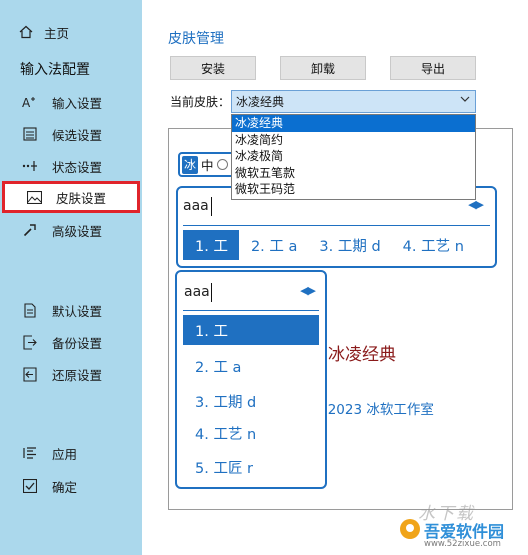  I want to click on sidebar-item-label: 皮肤设置, so click(81, 198).